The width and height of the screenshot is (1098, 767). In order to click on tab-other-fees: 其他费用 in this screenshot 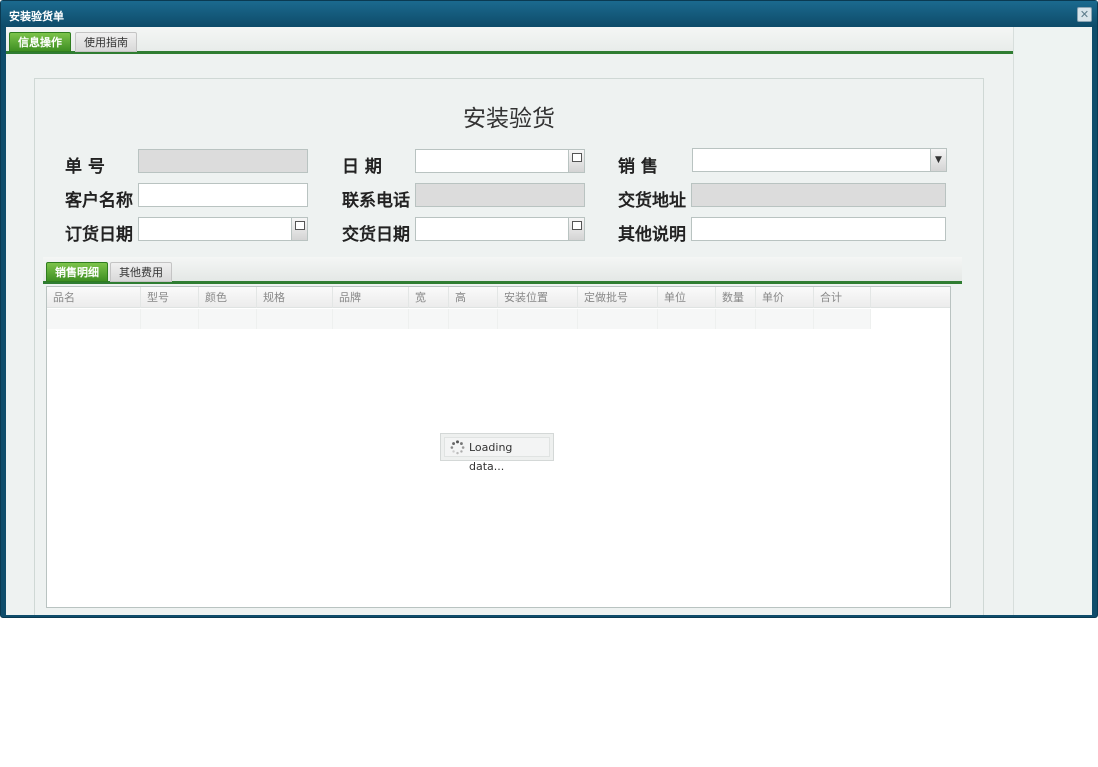, I will do `click(141, 272)`.